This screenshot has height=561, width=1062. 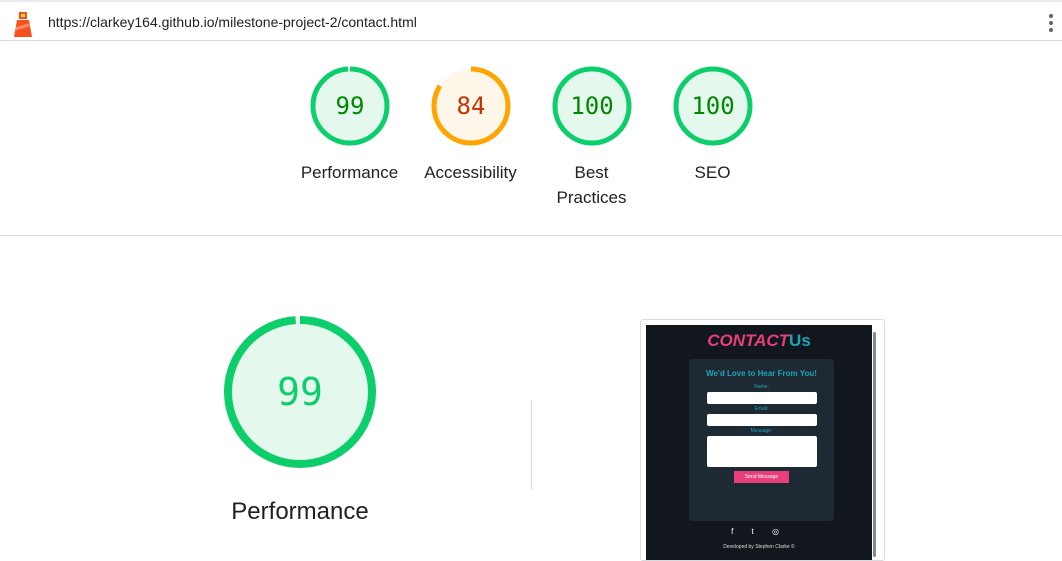 I want to click on name-label: Name:, so click(x=761, y=387).